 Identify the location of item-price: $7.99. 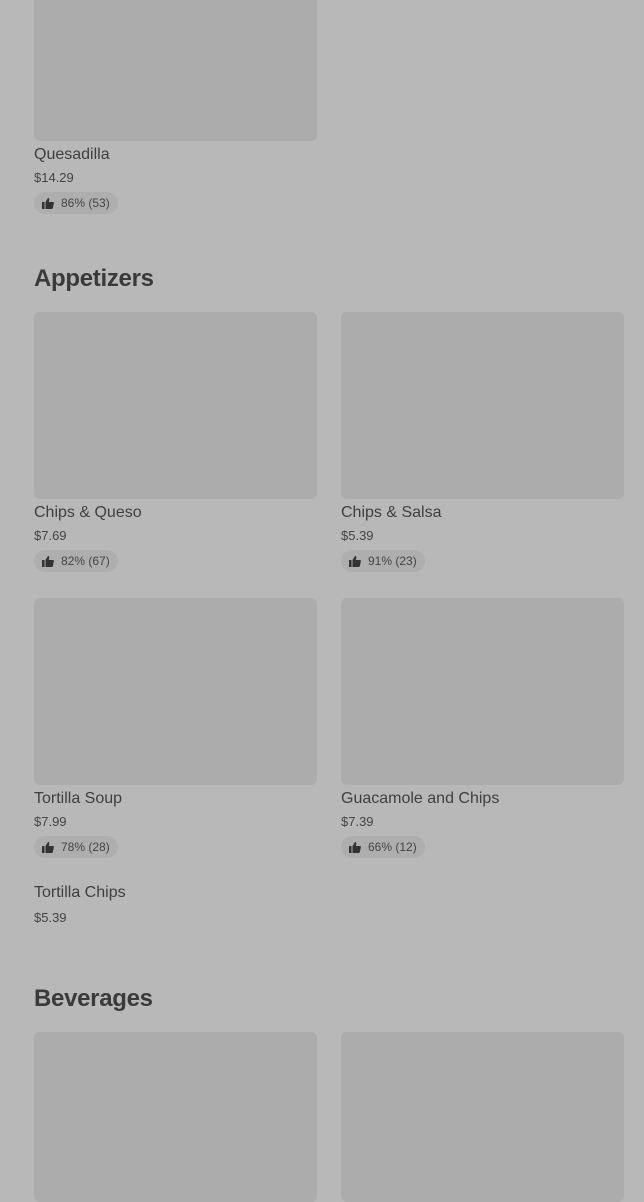
(50, 821).